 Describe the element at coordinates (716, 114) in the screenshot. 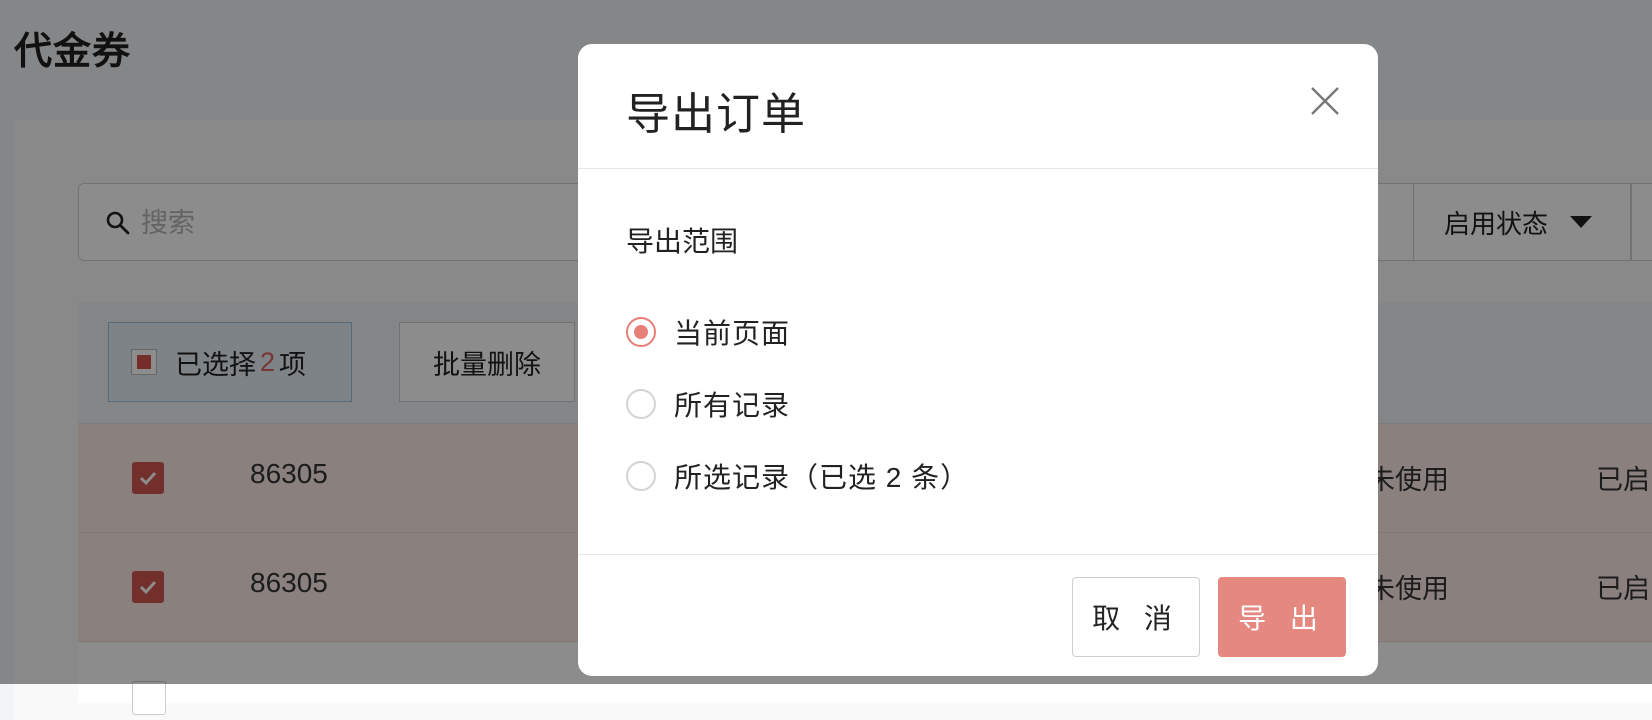

I see `modal-title: 导出订单` at that location.